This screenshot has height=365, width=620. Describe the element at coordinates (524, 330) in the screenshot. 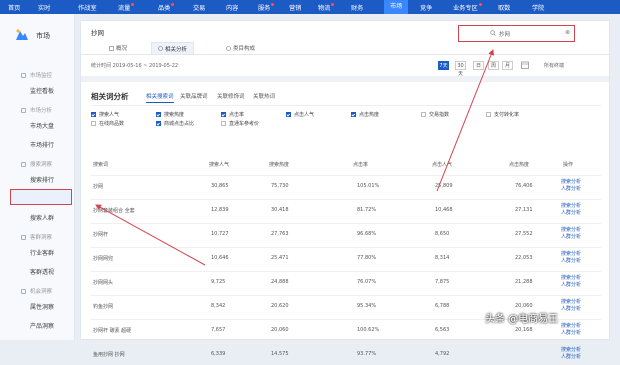

I see `metric-cell: 20,168` at that location.